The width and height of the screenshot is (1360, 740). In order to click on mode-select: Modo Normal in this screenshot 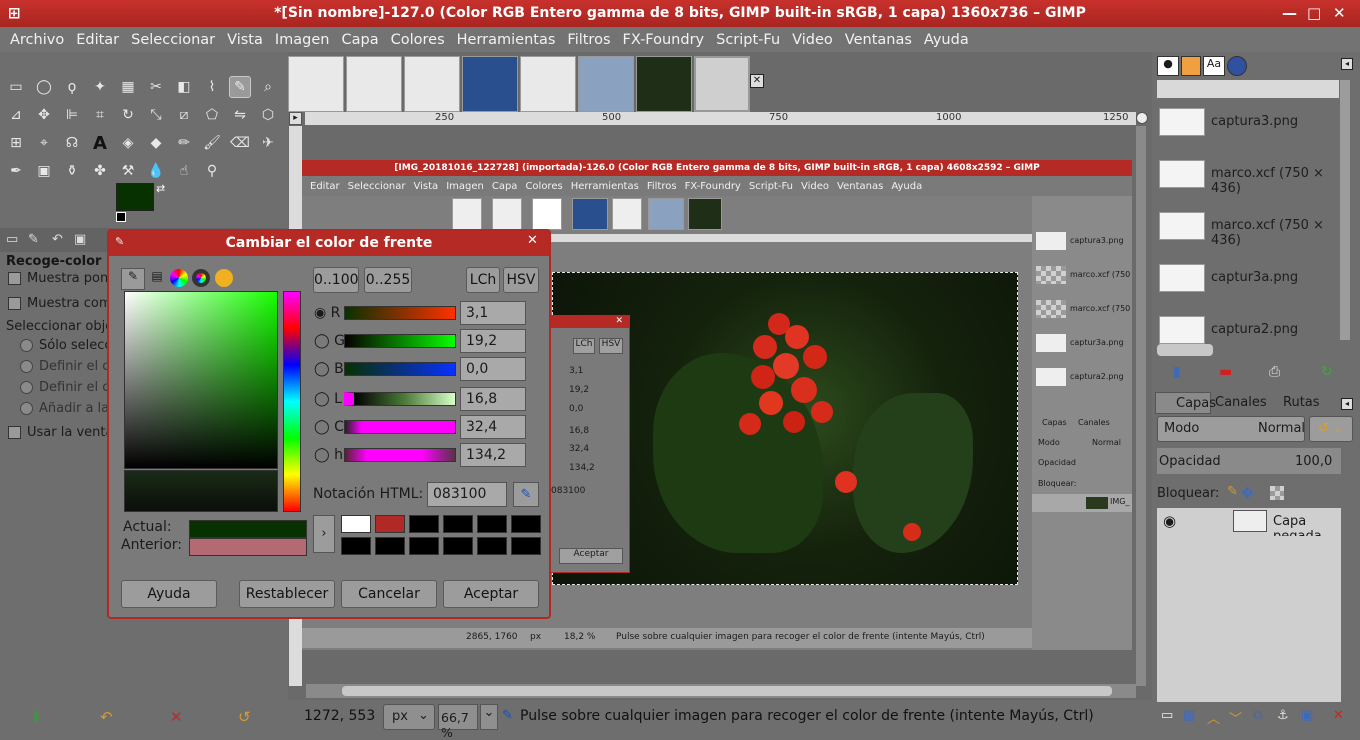, I will do `click(1231, 429)`.